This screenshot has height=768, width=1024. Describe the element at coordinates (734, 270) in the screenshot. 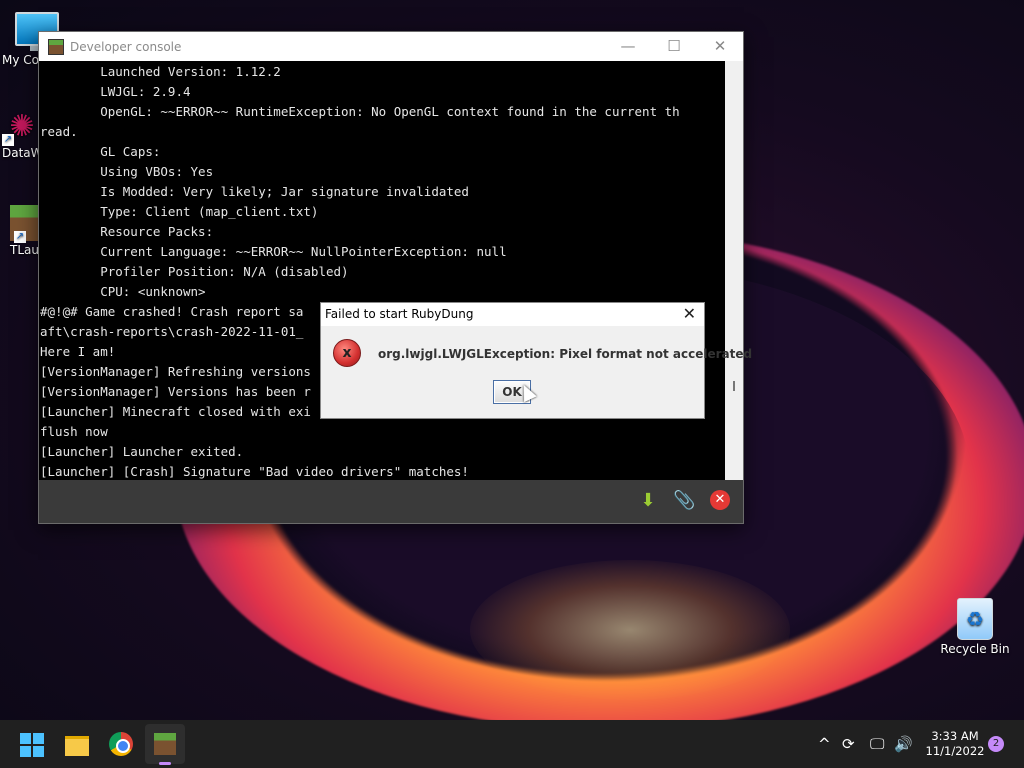

I see `console-scrollbar` at that location.